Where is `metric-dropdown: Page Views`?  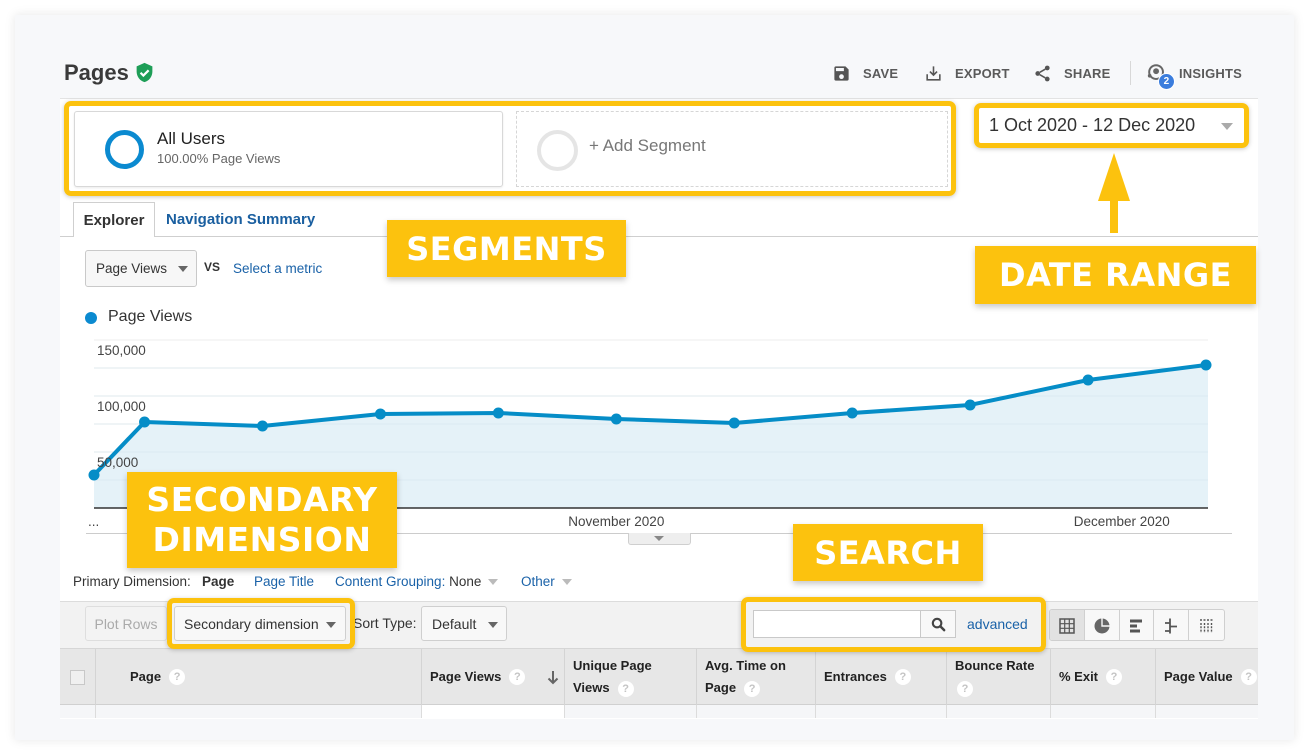
metric-dropdown: Page Views is located at coordinates (141, 268).